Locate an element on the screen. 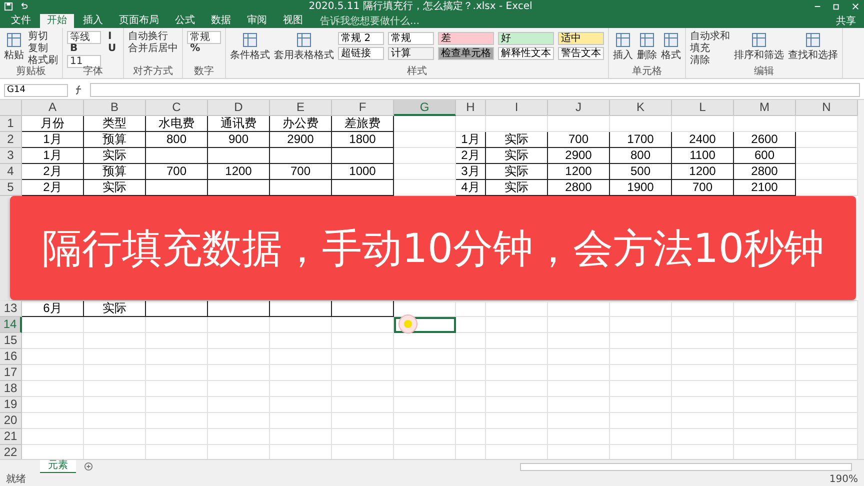  column-header: J is located at coordinates (579, 108).